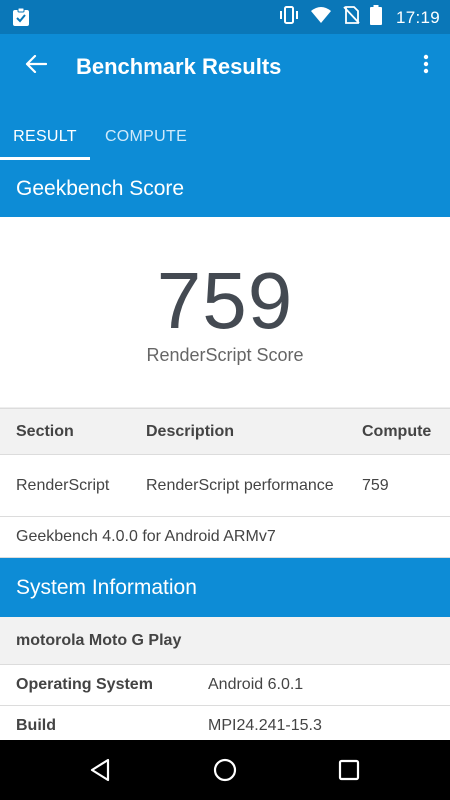 Image resolution: width=450 pixels, height=800 pixels. What do you see at coordinates (397, 431) in the screenshot?
I see `column-header-compute: Compute` at bounding box center [397, 431].